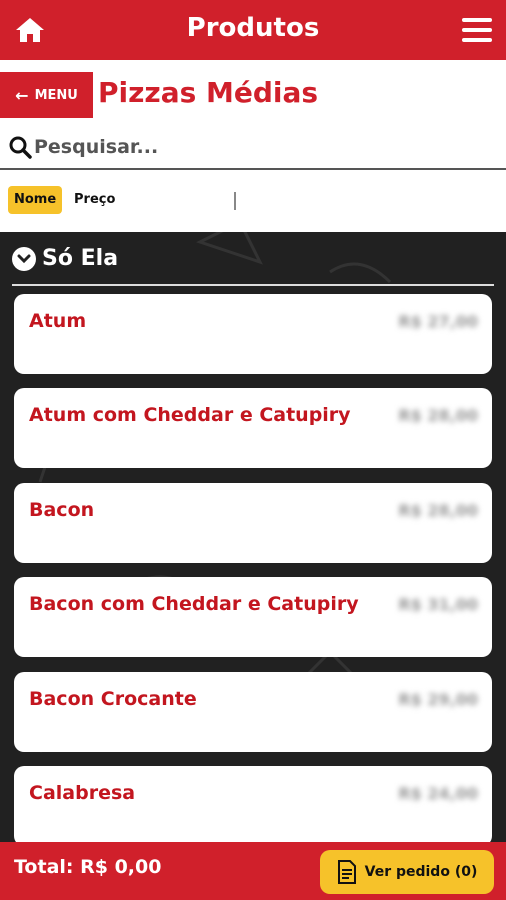 The height and width of the screenshot is (900, 506). What do you see at coordinates (421, 872) in the screenshot?
I see `view-order-label: Ver pedido (0)` at bounding box center [421, 872].